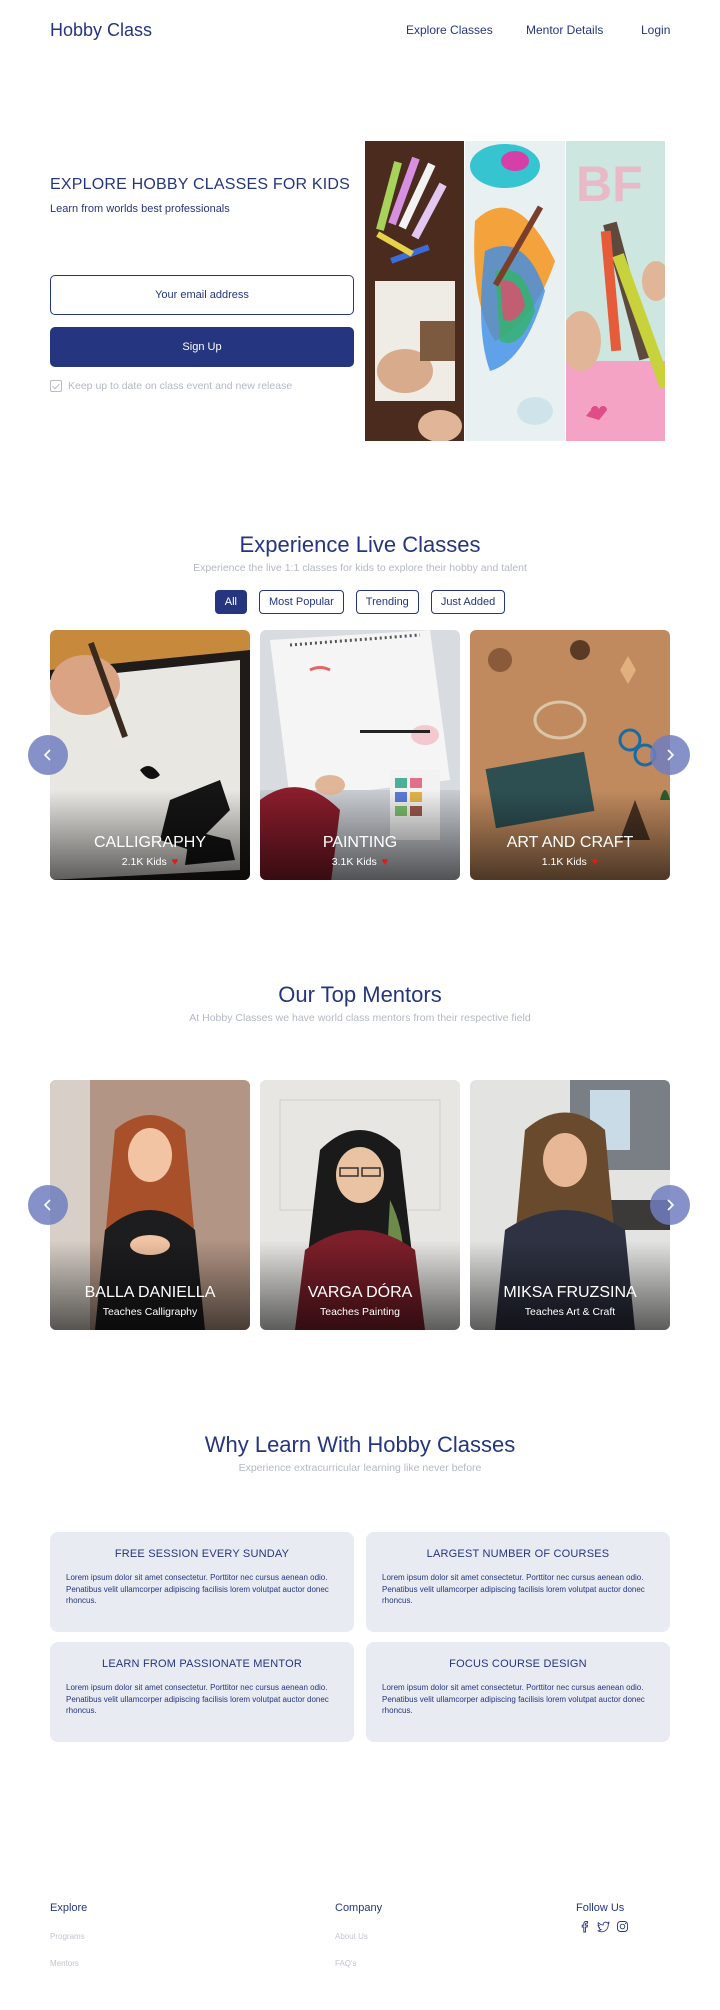  What do you see at coordinates (615, 291) in the screenshot?
I see `hero-panel-crayons: BF` at bounding box center [615, 291].